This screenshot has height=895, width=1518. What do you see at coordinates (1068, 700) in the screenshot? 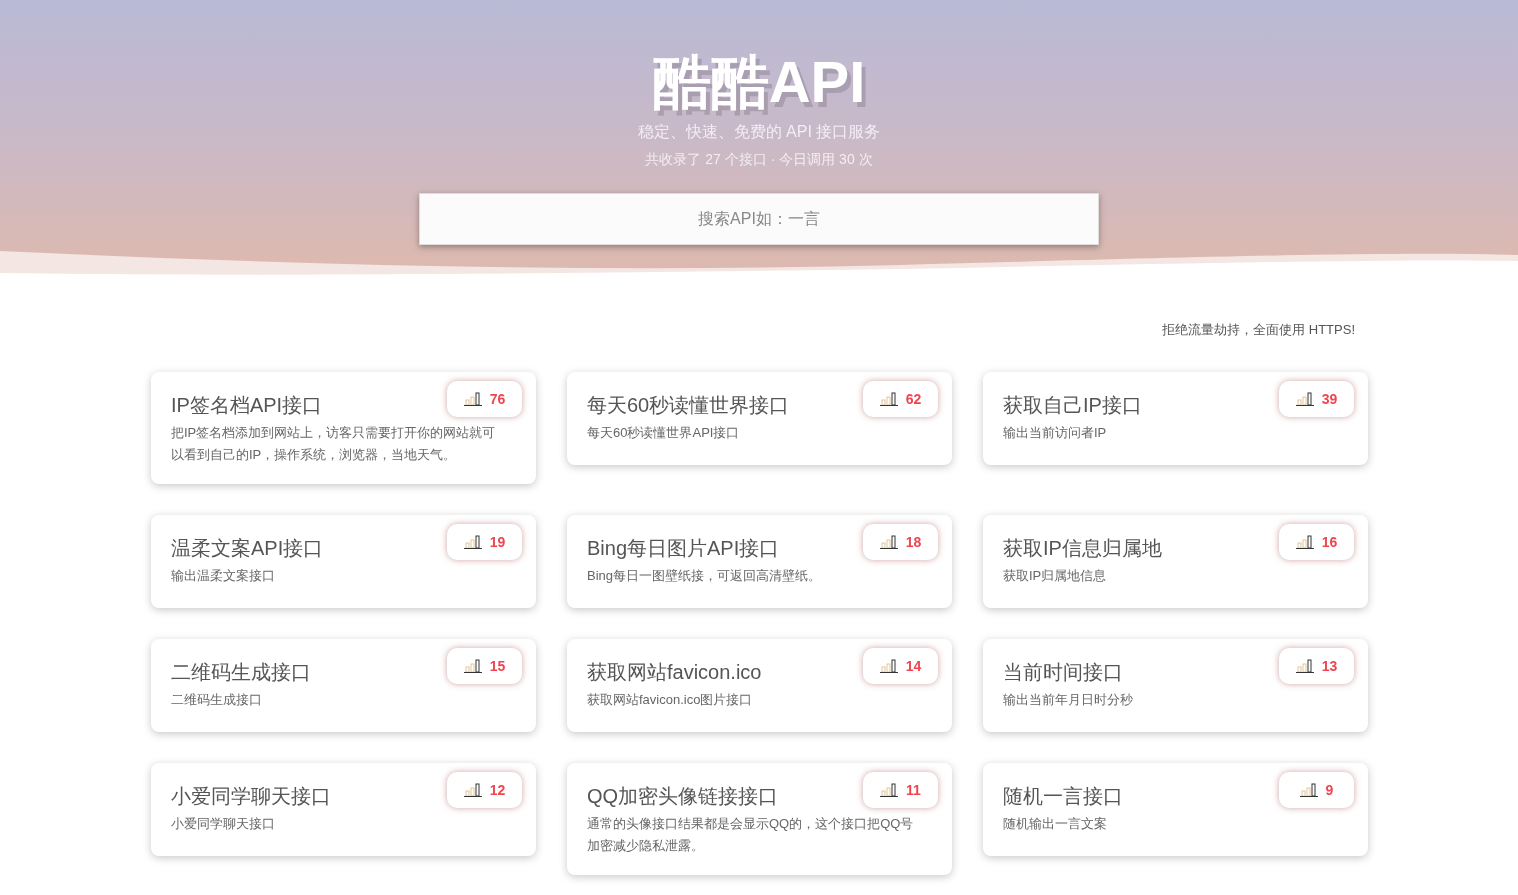
I see `api-description: 输出当前年月日时分秒` at bounding box center [1068, 700].